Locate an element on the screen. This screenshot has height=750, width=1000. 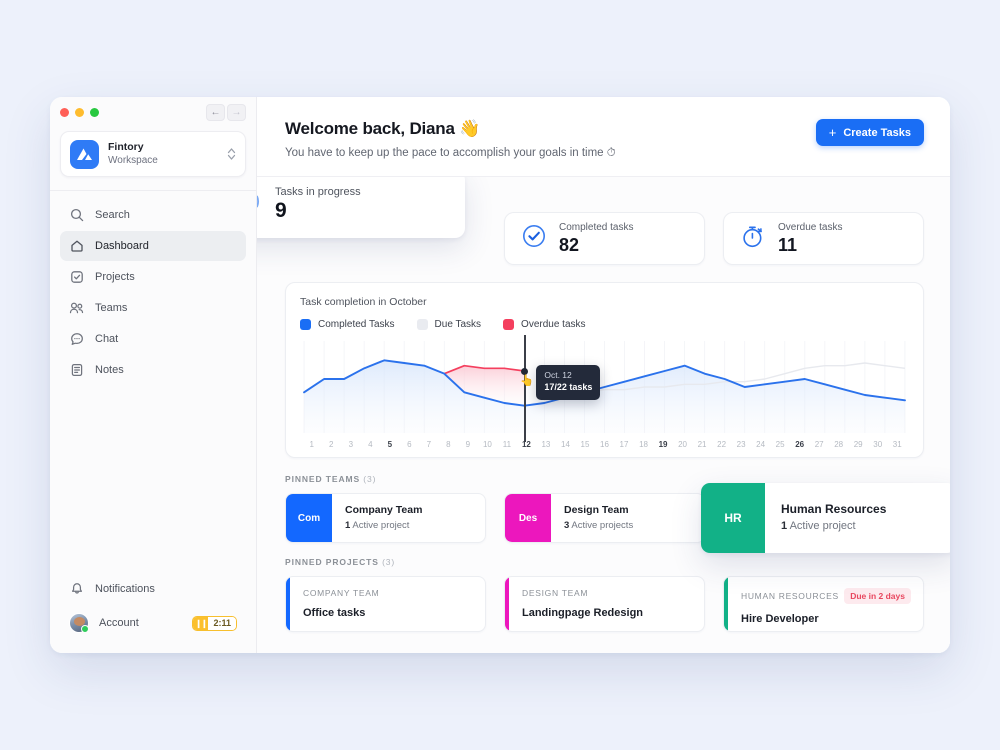
x-axis-tick: 14 is located at coordinates (565, 444).